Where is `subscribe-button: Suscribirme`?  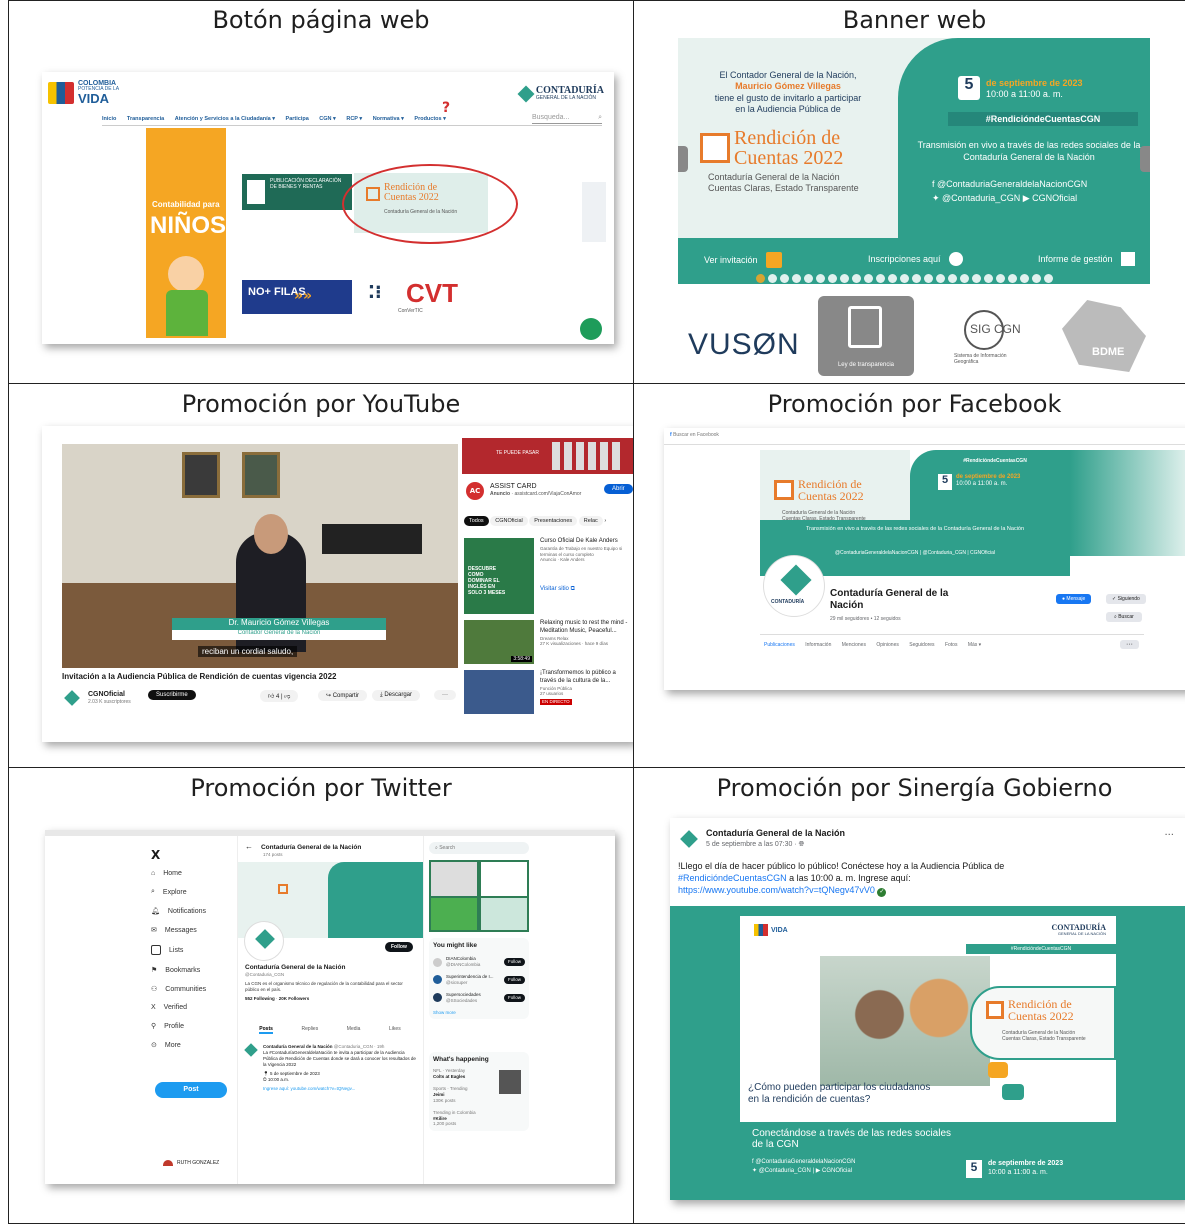
subscribe-button: Suscribirme is located at coordinates (172, 695).